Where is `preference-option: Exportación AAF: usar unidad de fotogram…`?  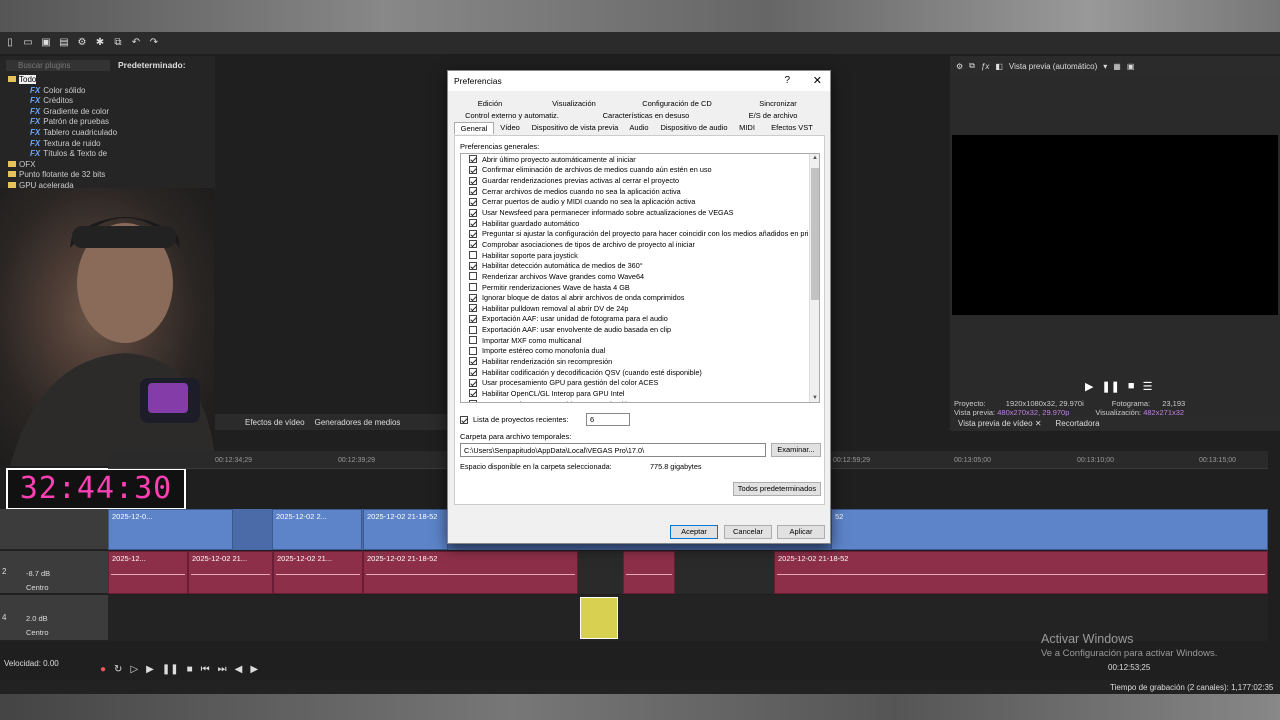
preference-option: Exportación AAF: usar unidad de fotogram… is located at coordinates (640, 319).